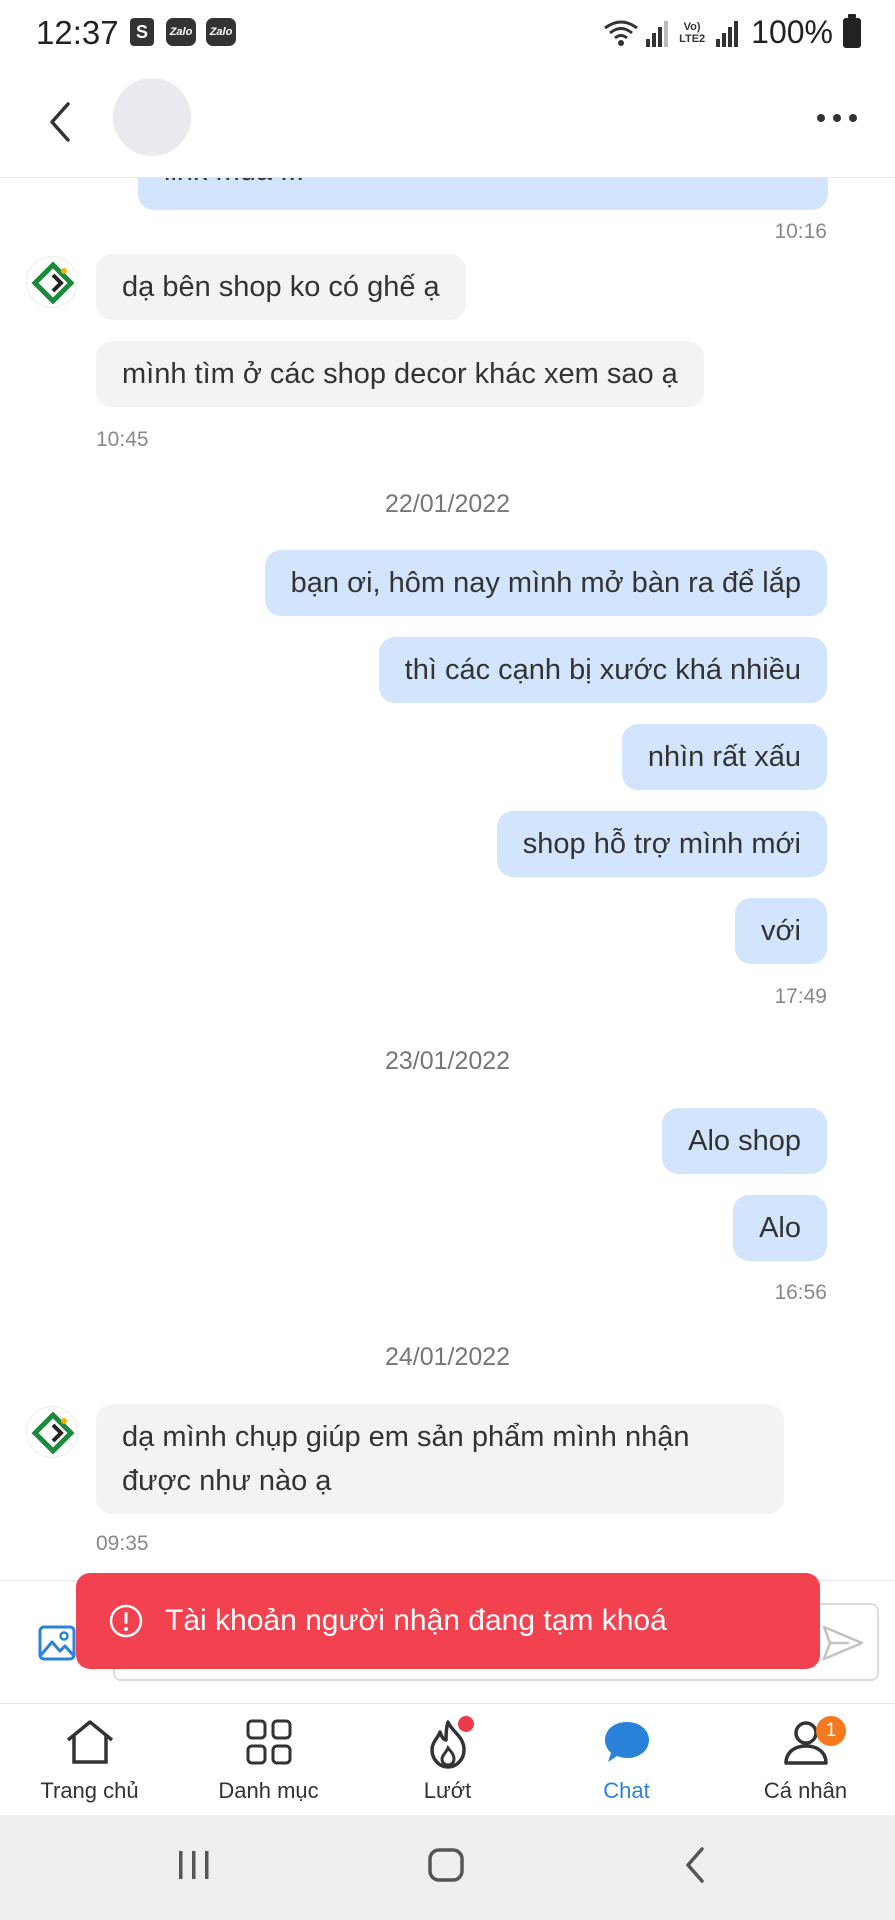  I want to click on system-navigation-bar, so click(447, 1867).